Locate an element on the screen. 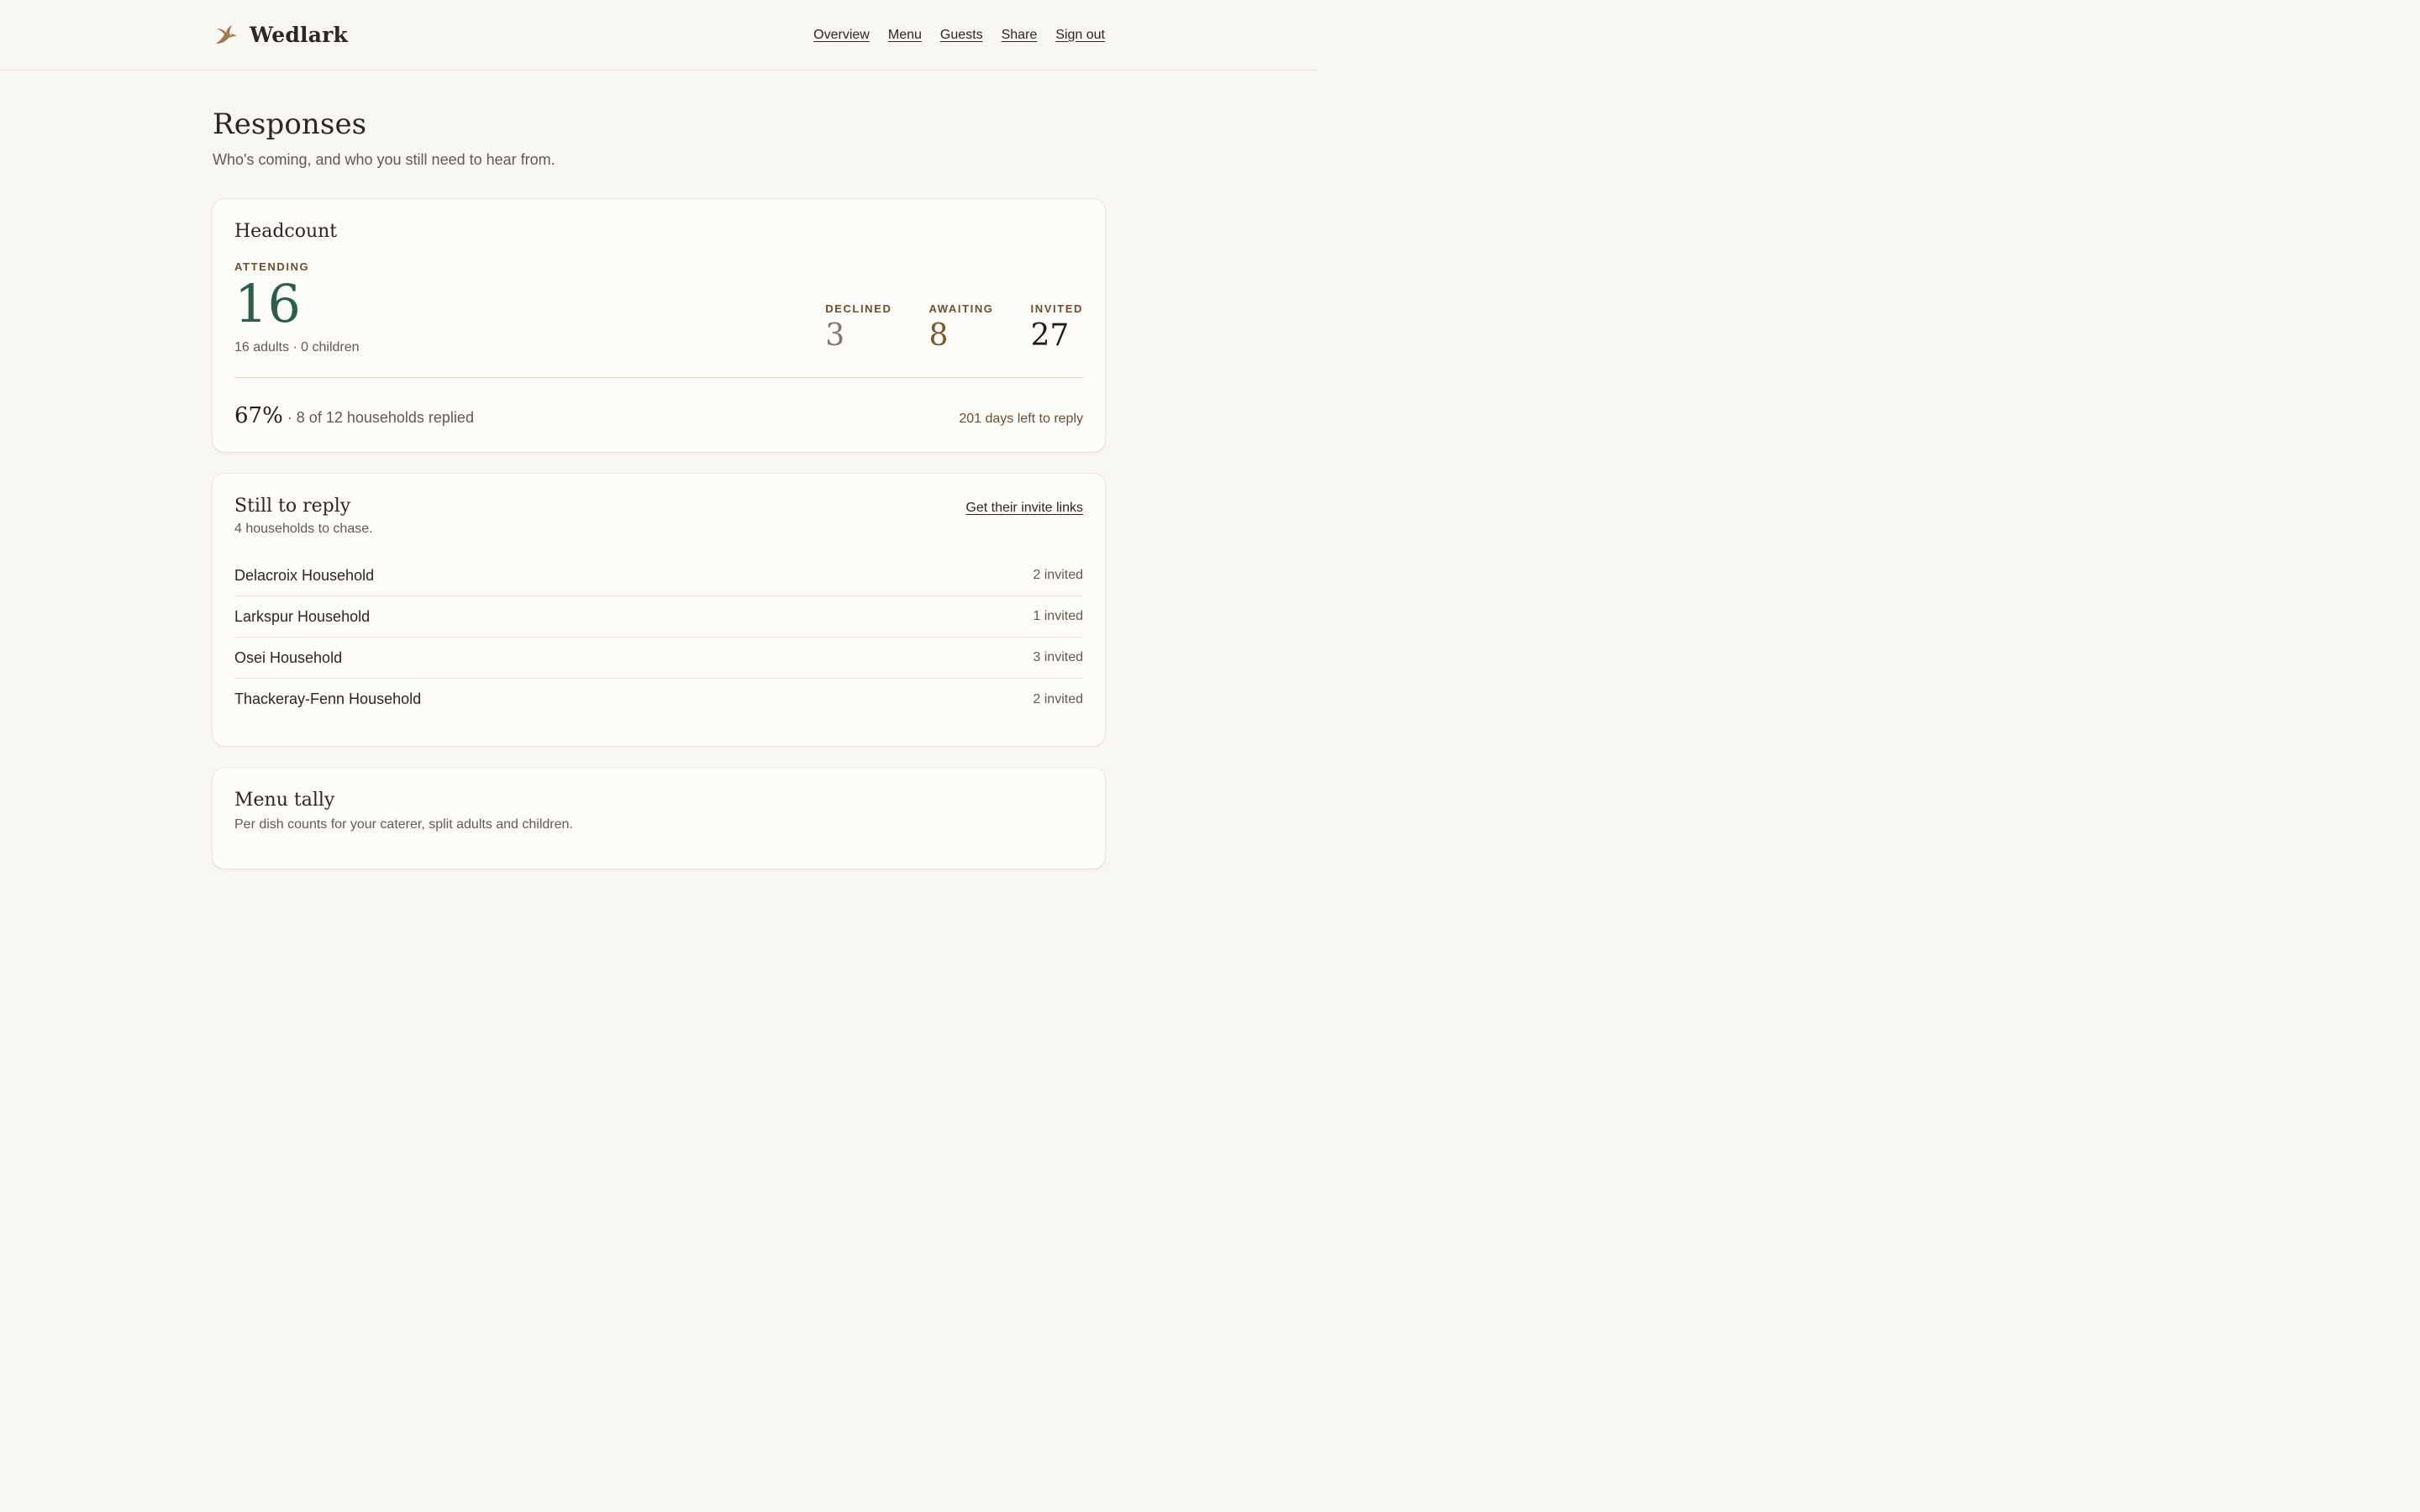 The height and width of the screenshot is (1512, 2420). attending-block: ATTENDING 16 16 adults · 0 children is located at coordinates (297, 307).